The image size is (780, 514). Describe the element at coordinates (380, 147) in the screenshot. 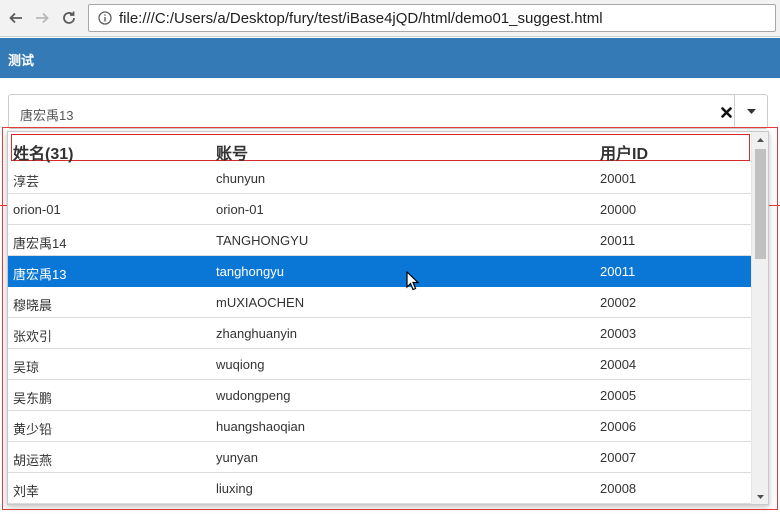

I see `table-header: 姓名(31) 账号 用户ID` at that location.